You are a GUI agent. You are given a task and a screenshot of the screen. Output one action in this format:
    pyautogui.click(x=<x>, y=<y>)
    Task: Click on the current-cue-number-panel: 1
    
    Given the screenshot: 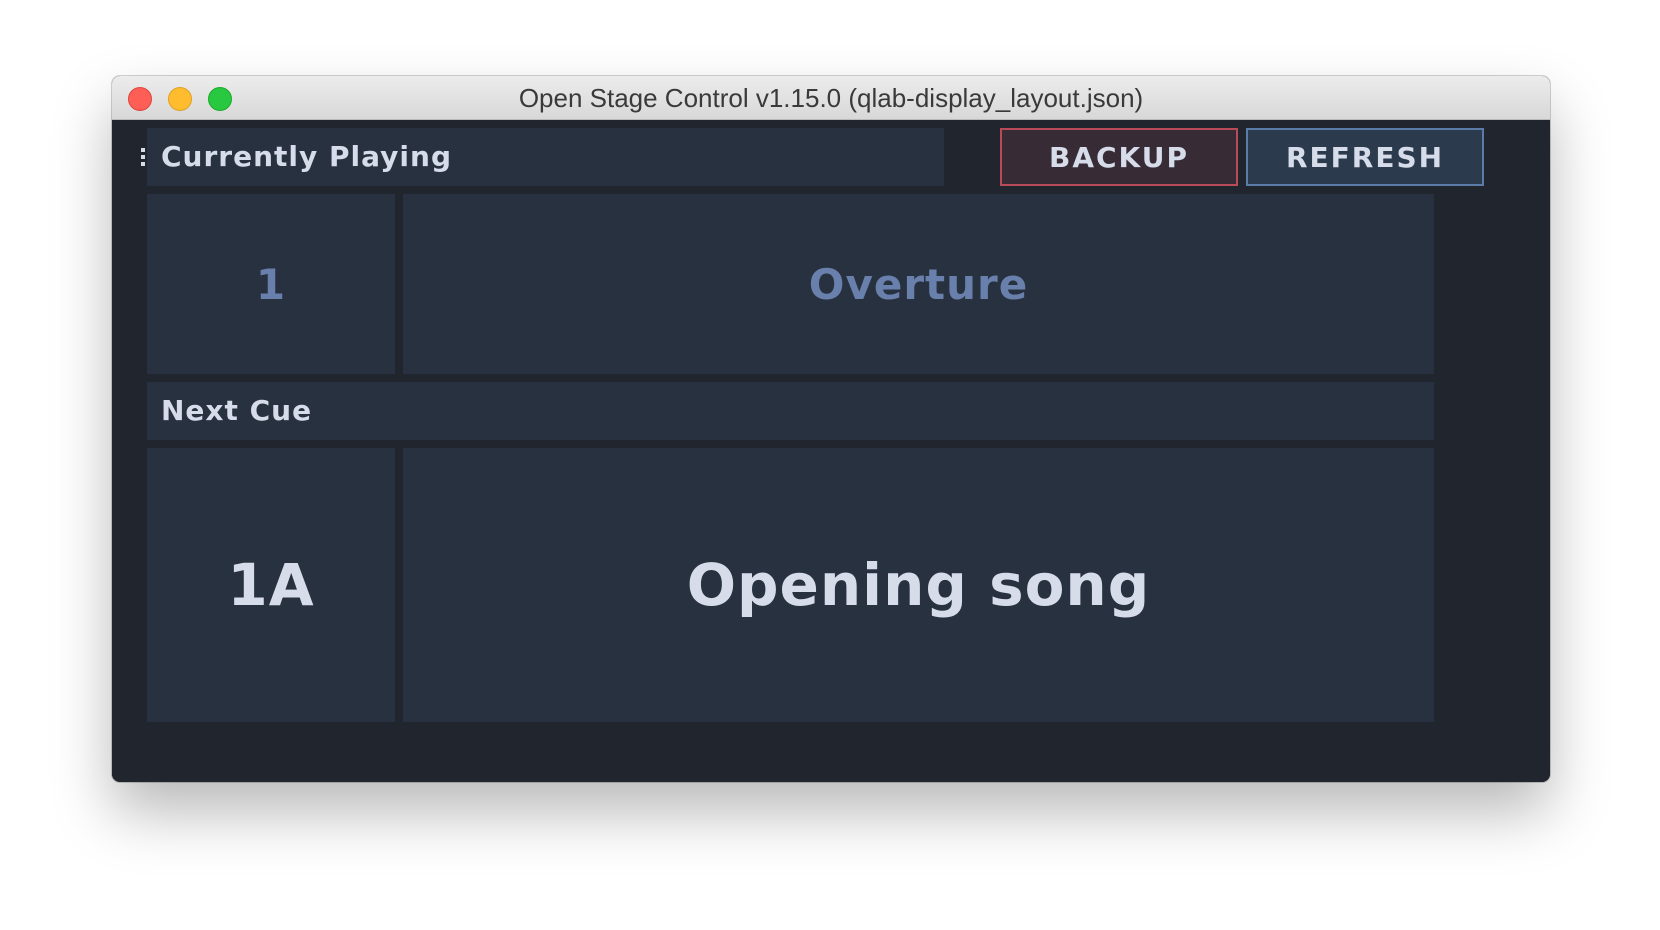 What is the action you would take?
    pyautogui.click(x=271, y=284)
    